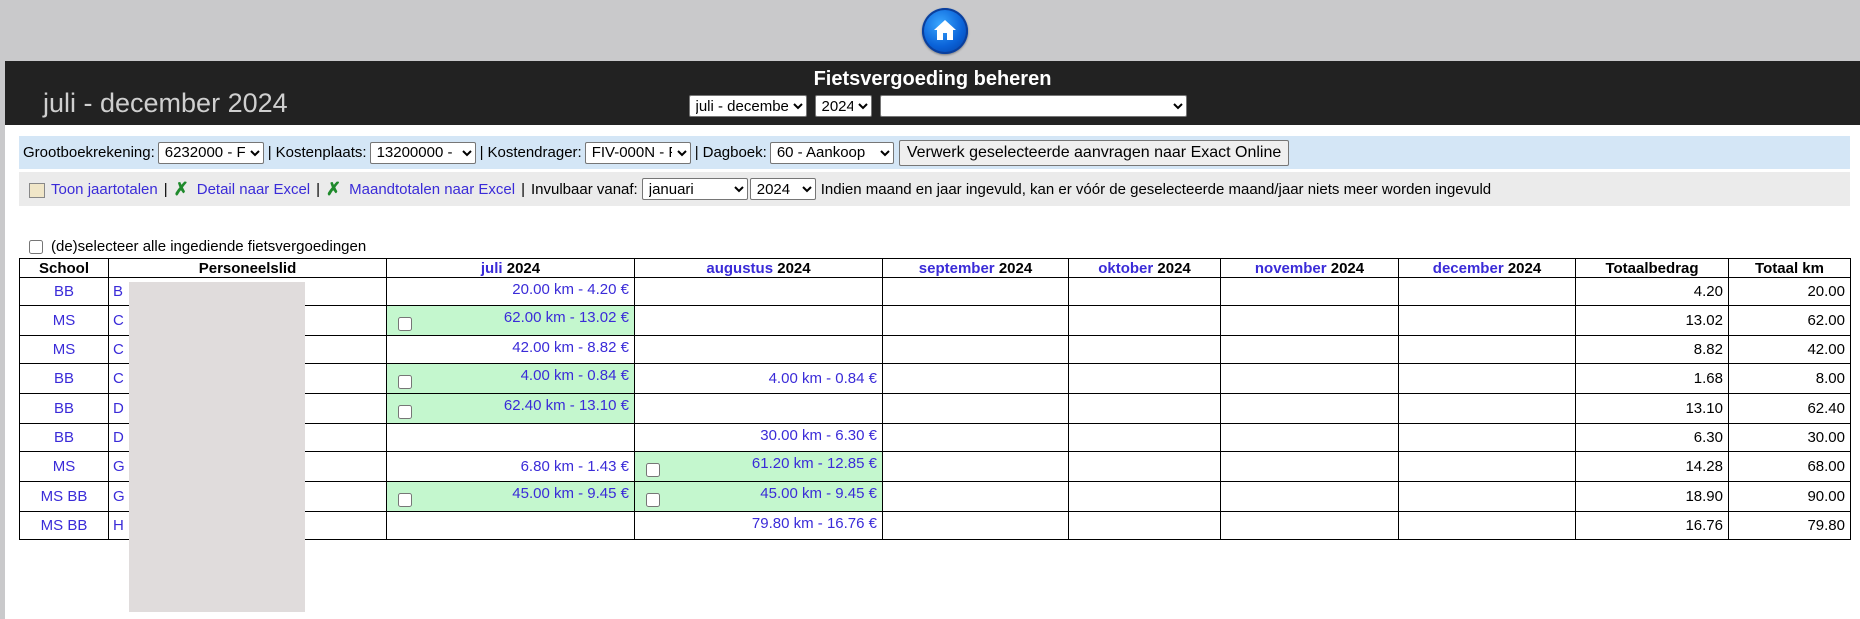 This screenshot has height=619, width=1860. Describe the element at coordinates (432, 189) in the screenshot. I see `maand-excel-link: Maandtotalen naar Excel` at that location.